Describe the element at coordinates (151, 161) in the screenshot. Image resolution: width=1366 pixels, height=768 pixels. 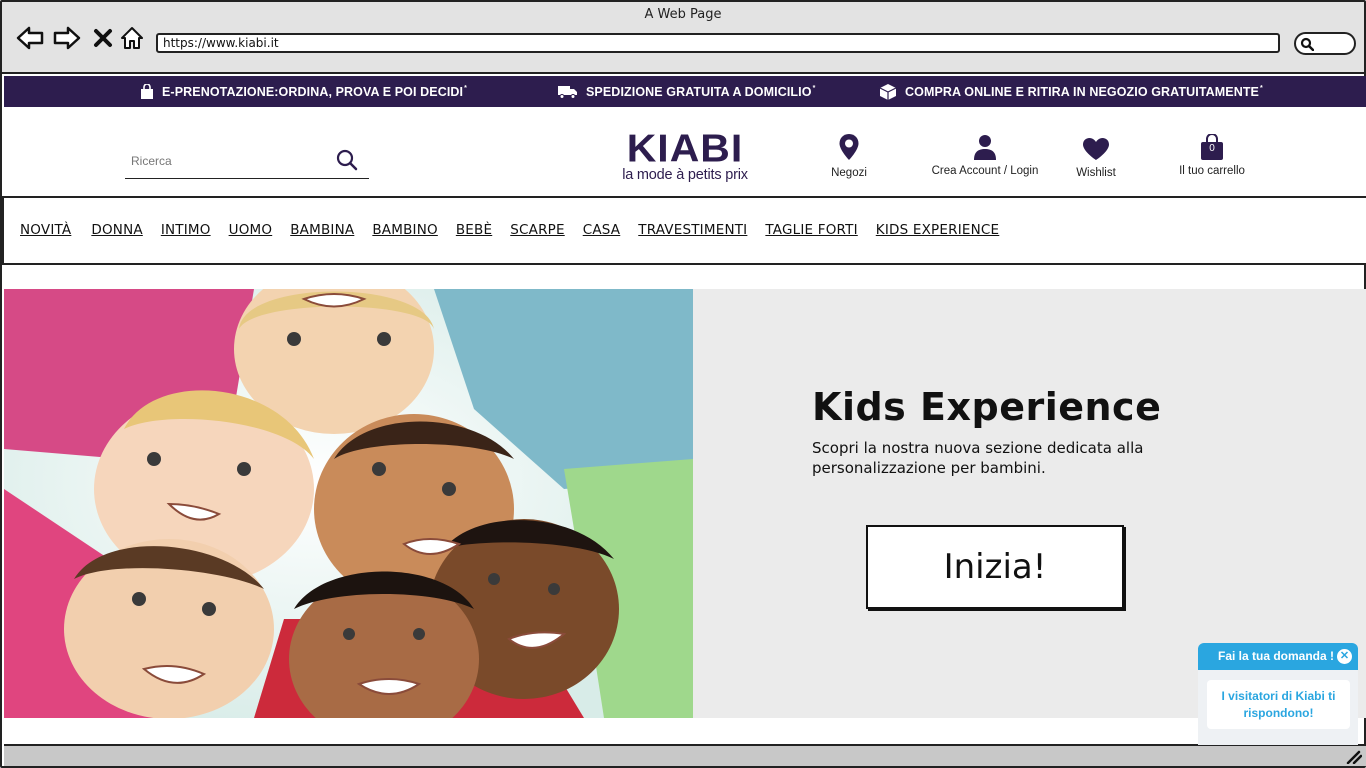
I see `search-placeholder: Ricerca` at that location.